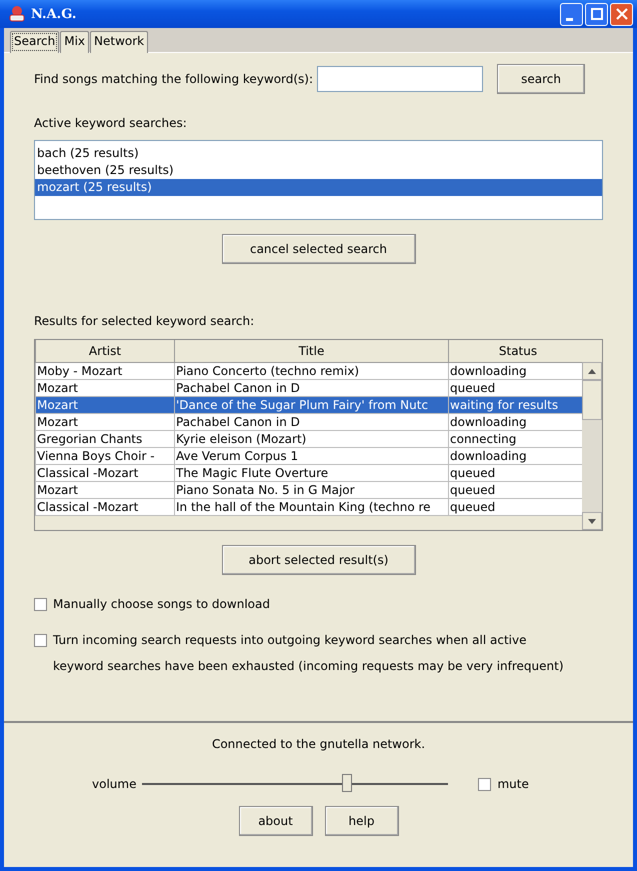 This screenshot has width=637, height=871. Describe the element at coordinates (161, 604) in the screenshot. I see `checkbox-label: Manually choose songs to download` at that location.